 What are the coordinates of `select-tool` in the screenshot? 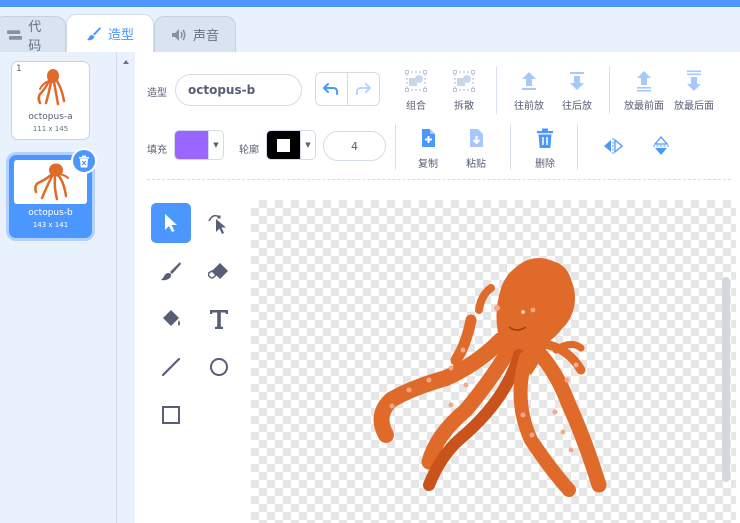 It's located at (171, 223).